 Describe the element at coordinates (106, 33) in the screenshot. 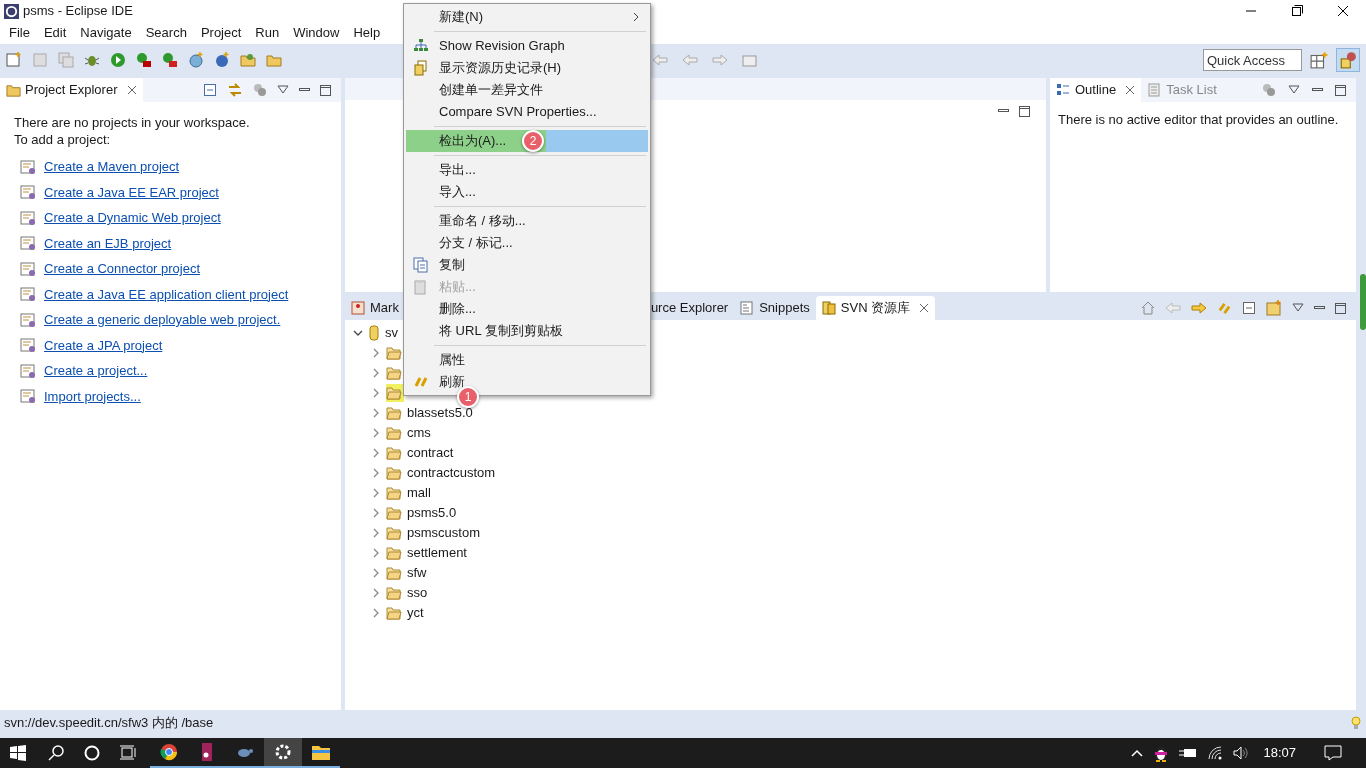

I see `menu-item: Navigate` at that location.